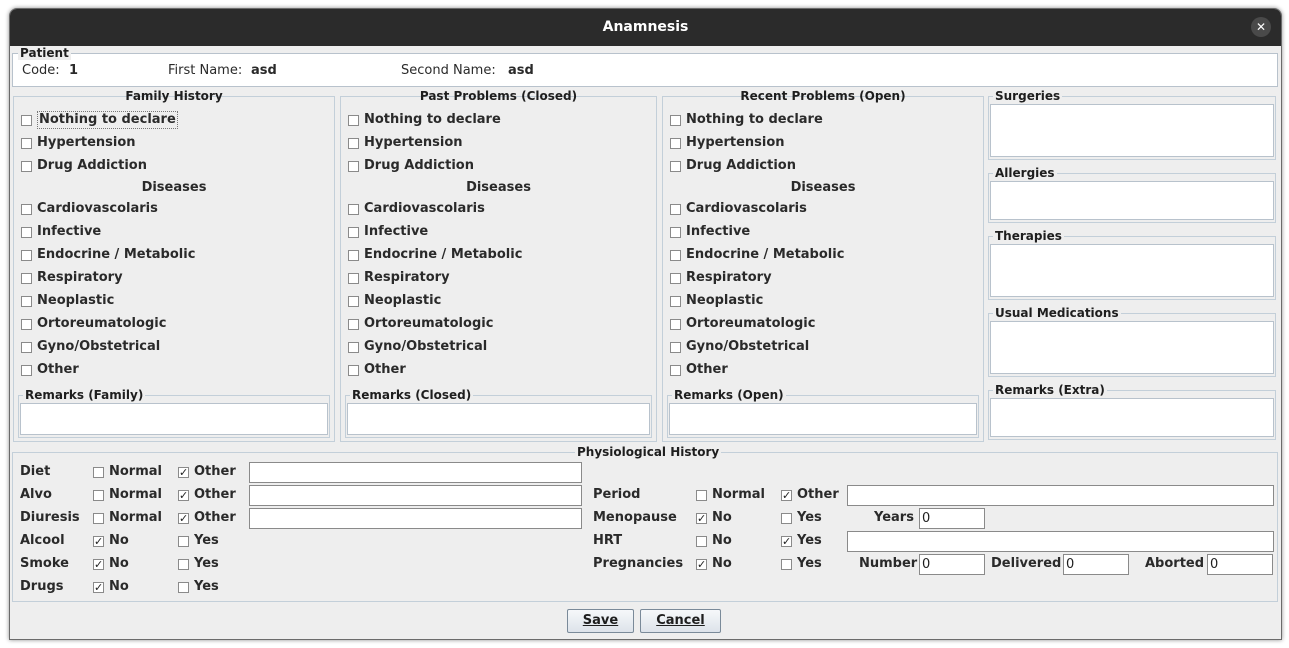 The image size is (1289, 648). Describe the element at coordinates (823, 96) in the screenshot. I see `history-panel-title-2: Recent Problems (Open)` at that location.